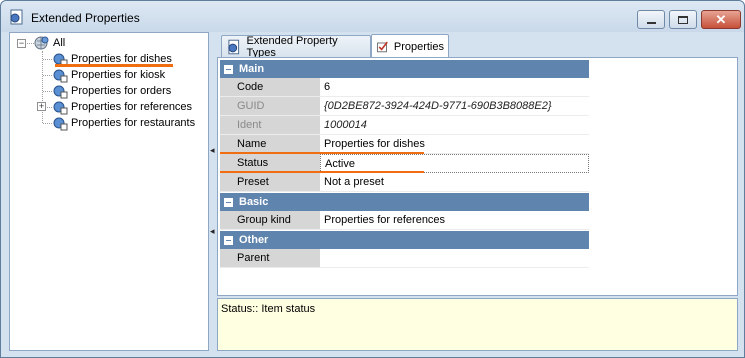 This screenshot has height=358, width=745. What do you see at coordinates (372, 16) in the screenshot?
I see `title-bar: Extended Properties ✕` at bounding box center [372, 16].